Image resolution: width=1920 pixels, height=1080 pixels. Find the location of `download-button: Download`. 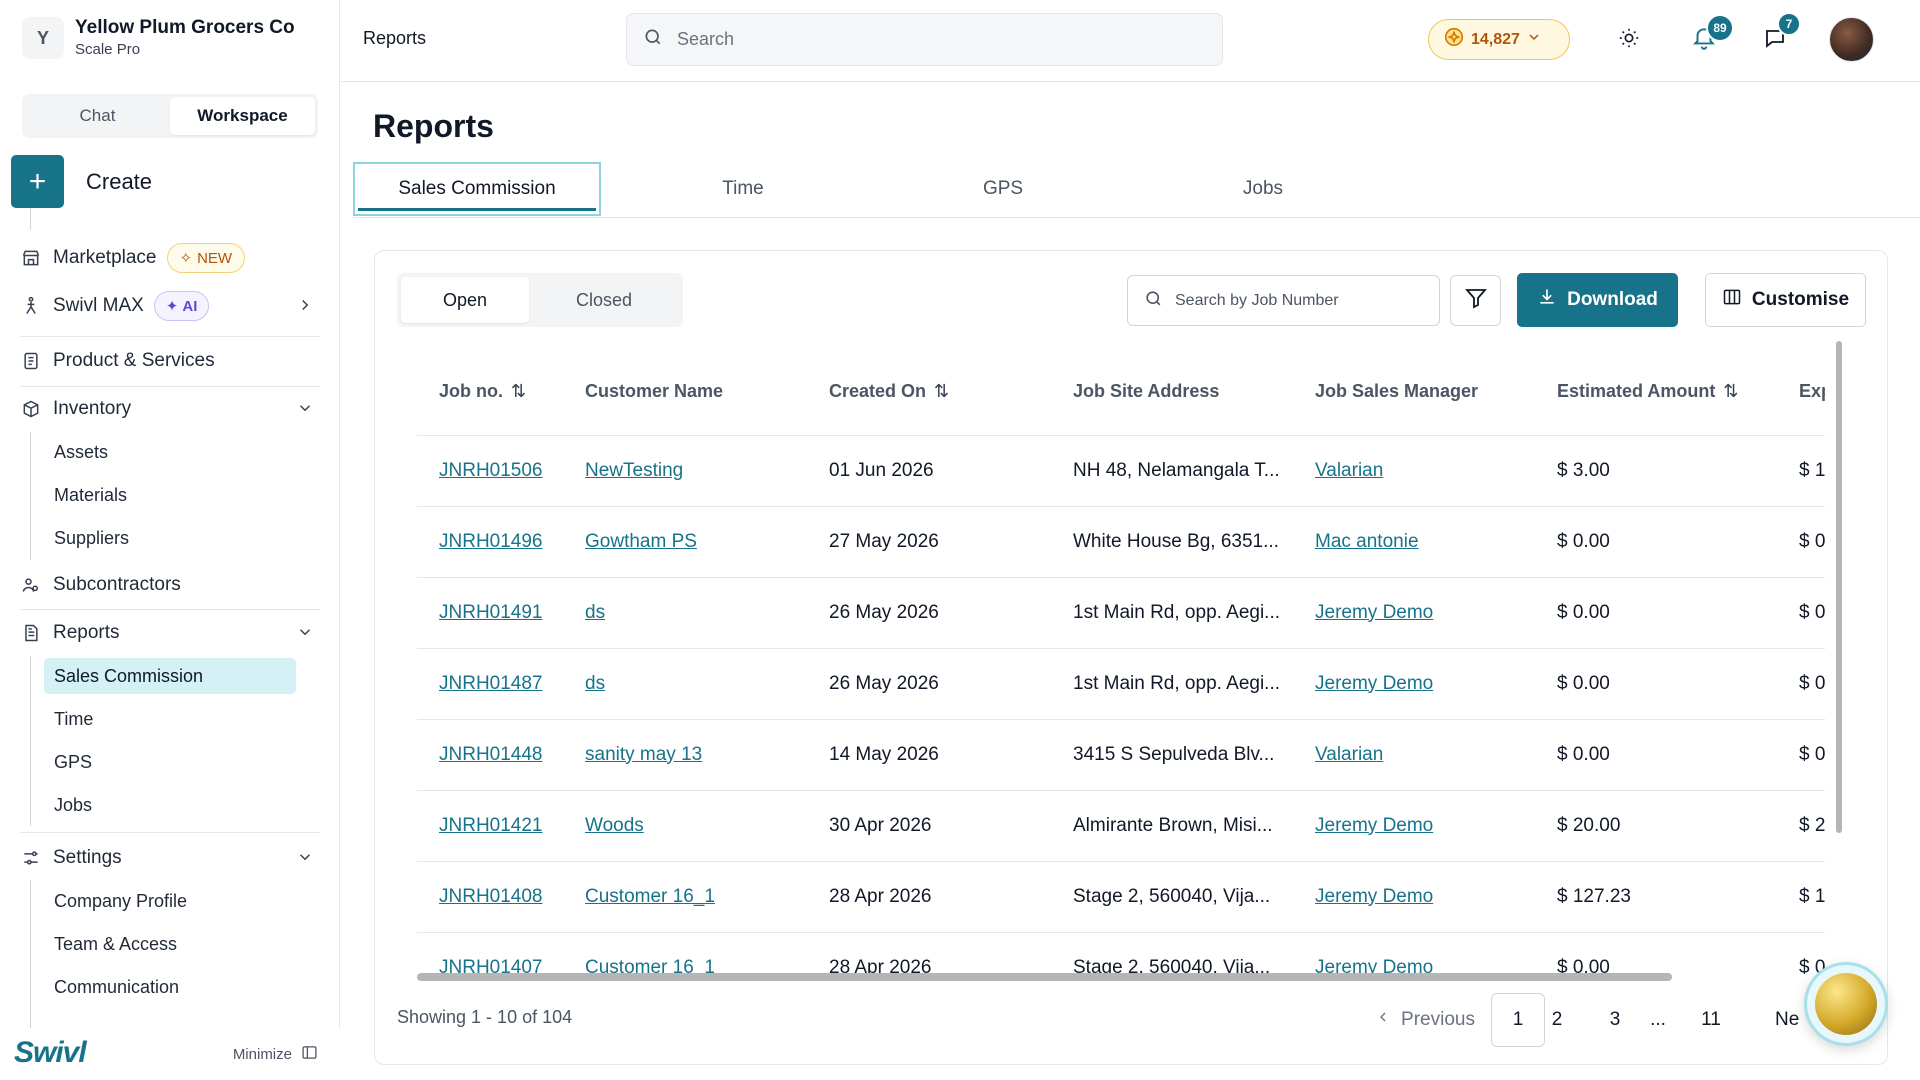

download-button: Download is located at coordinates (1597, 300).